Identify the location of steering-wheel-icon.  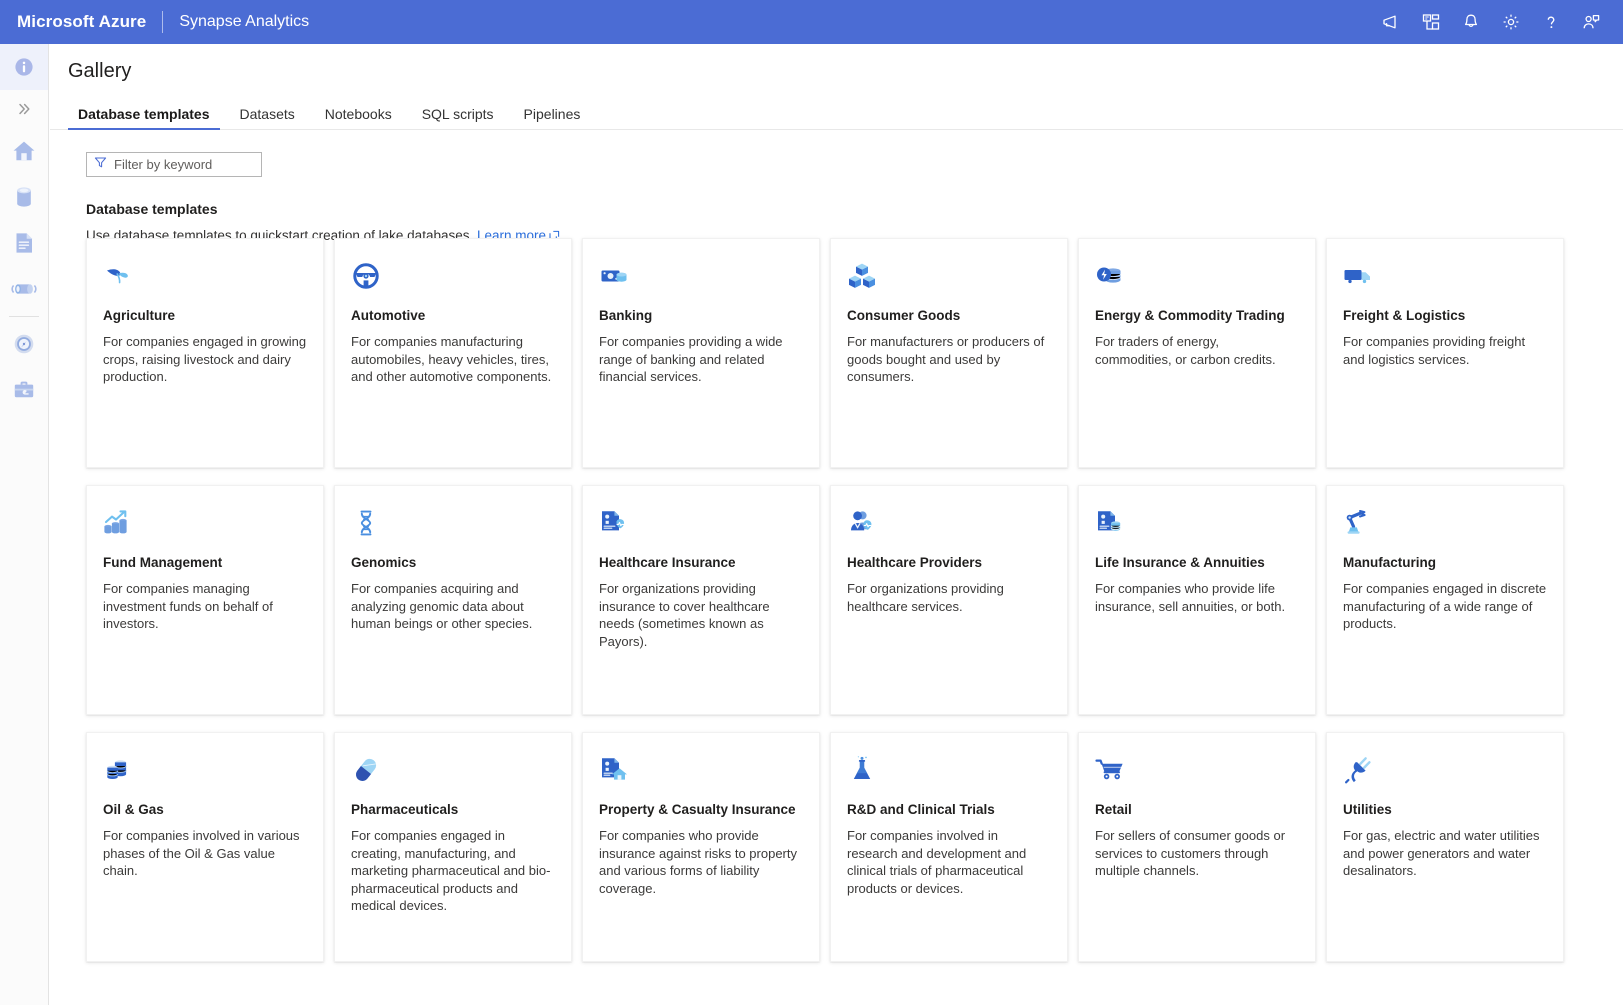
(453, 276).